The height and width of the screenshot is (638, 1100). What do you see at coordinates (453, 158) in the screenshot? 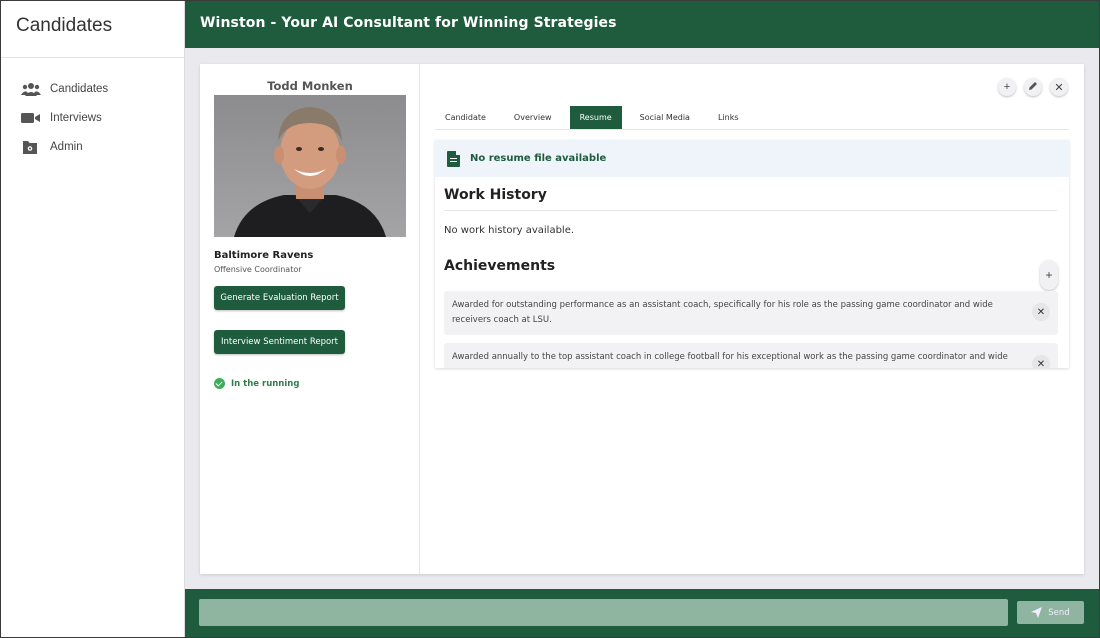
I see `document-icon` at bounding box center [453, 158].